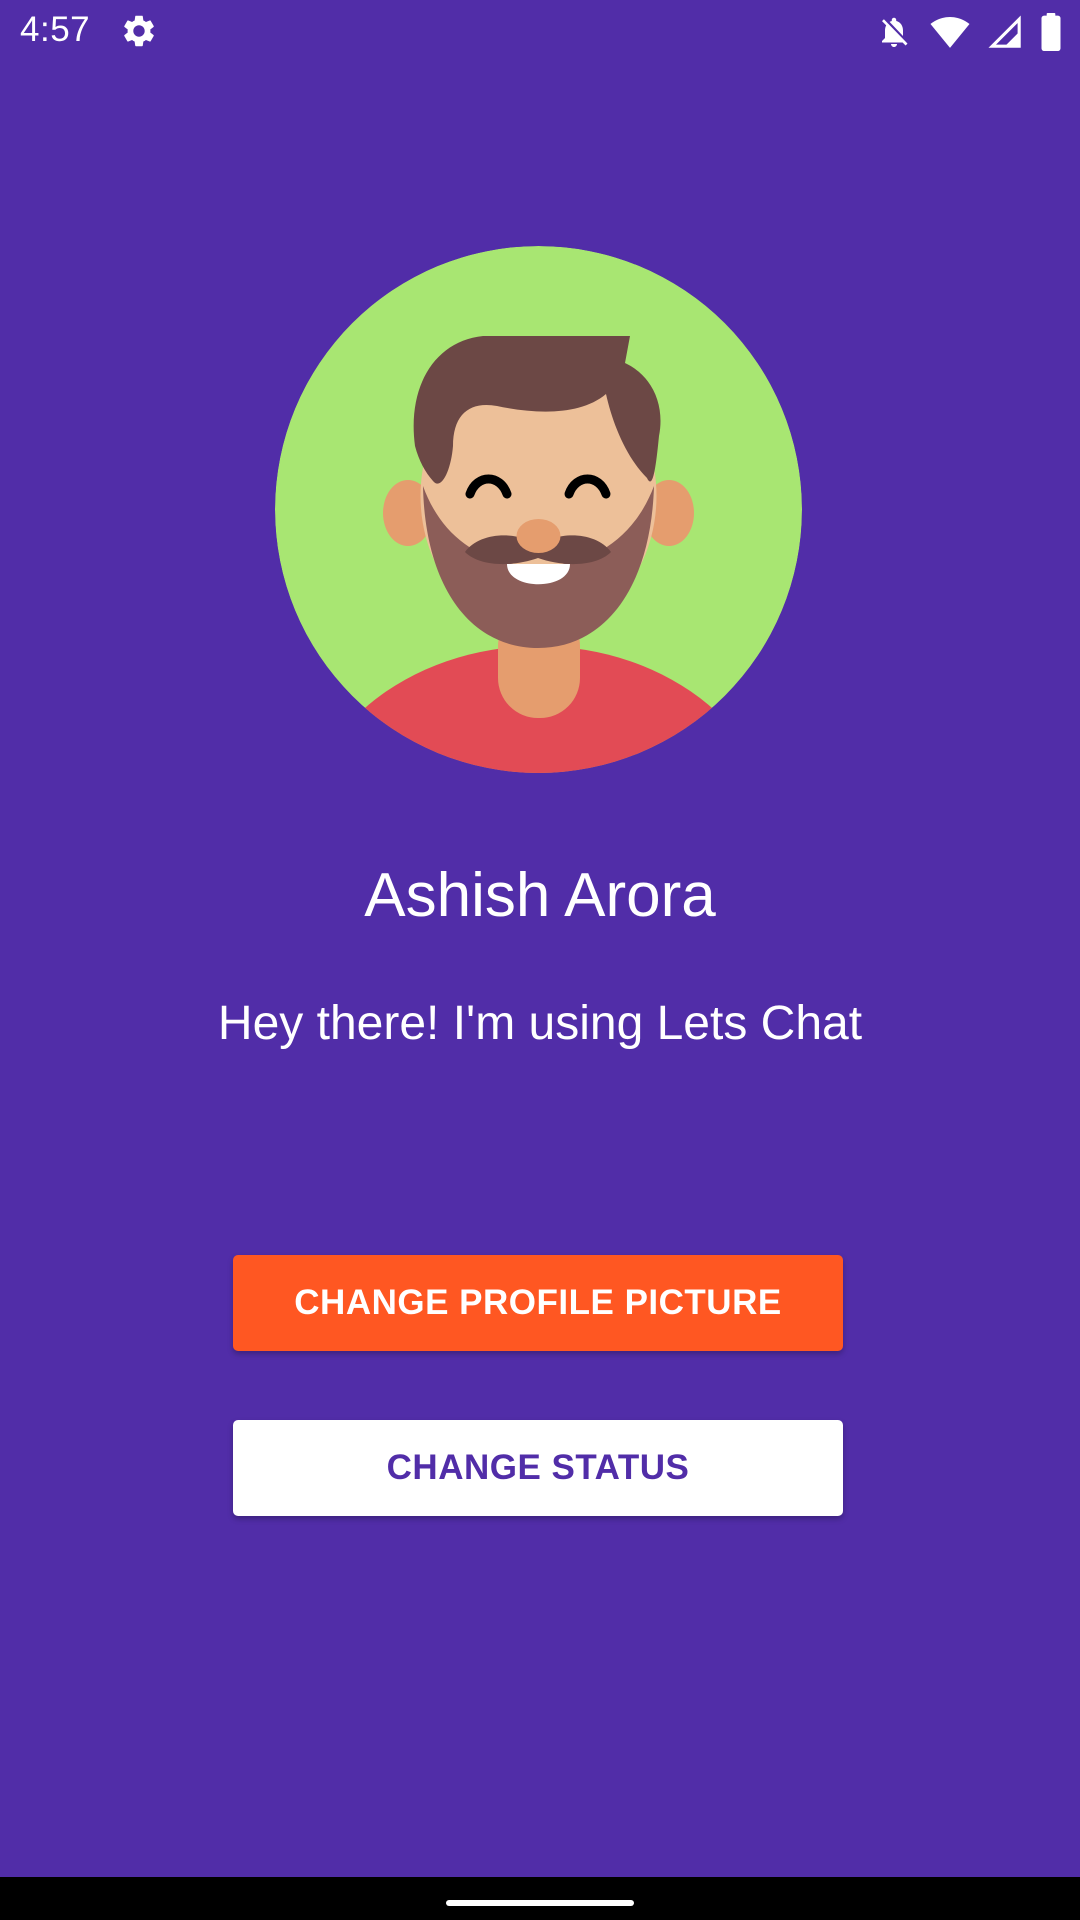  Describe the element at coordinates (894, 32) in the screenshot. I see `notifications-off-icon` at that location.